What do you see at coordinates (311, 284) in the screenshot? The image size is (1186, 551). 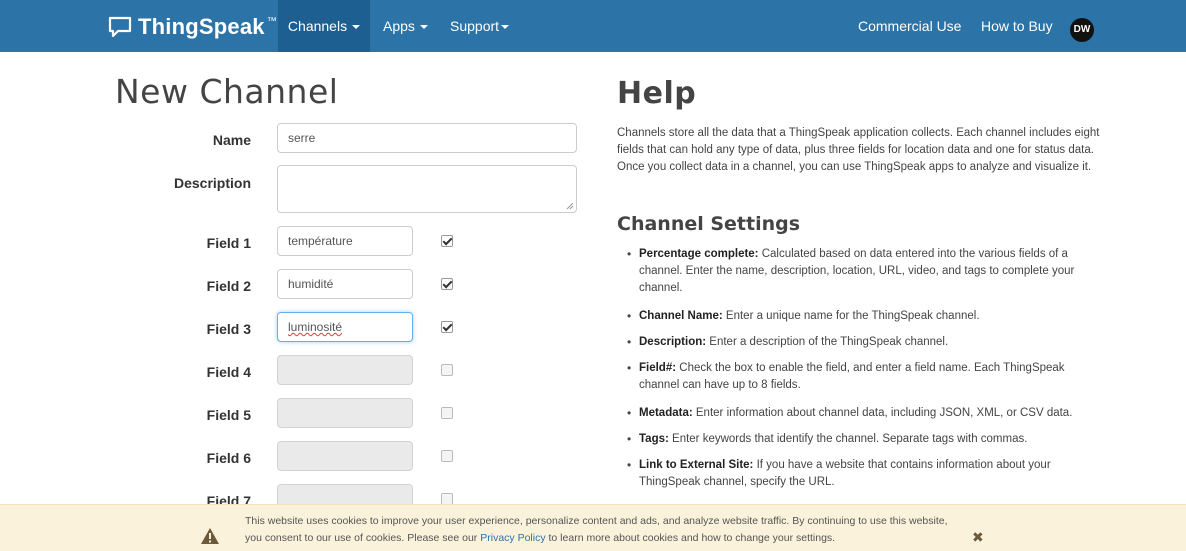 I see `field-2-value: humidité` at bounding box center [311, 284].